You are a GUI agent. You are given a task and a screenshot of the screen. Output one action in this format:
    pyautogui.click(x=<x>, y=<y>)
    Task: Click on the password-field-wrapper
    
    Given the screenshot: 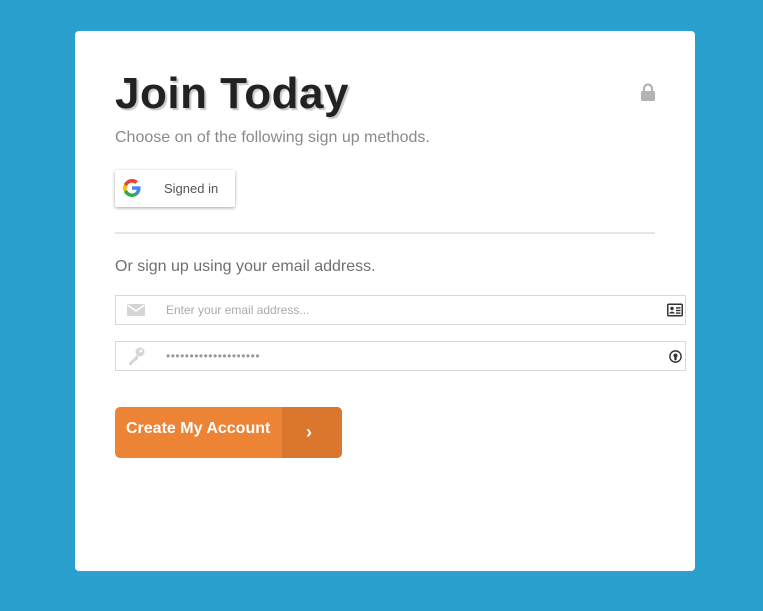 What is the action you would take?
    pyautogui.click(x=400, y=356)
    